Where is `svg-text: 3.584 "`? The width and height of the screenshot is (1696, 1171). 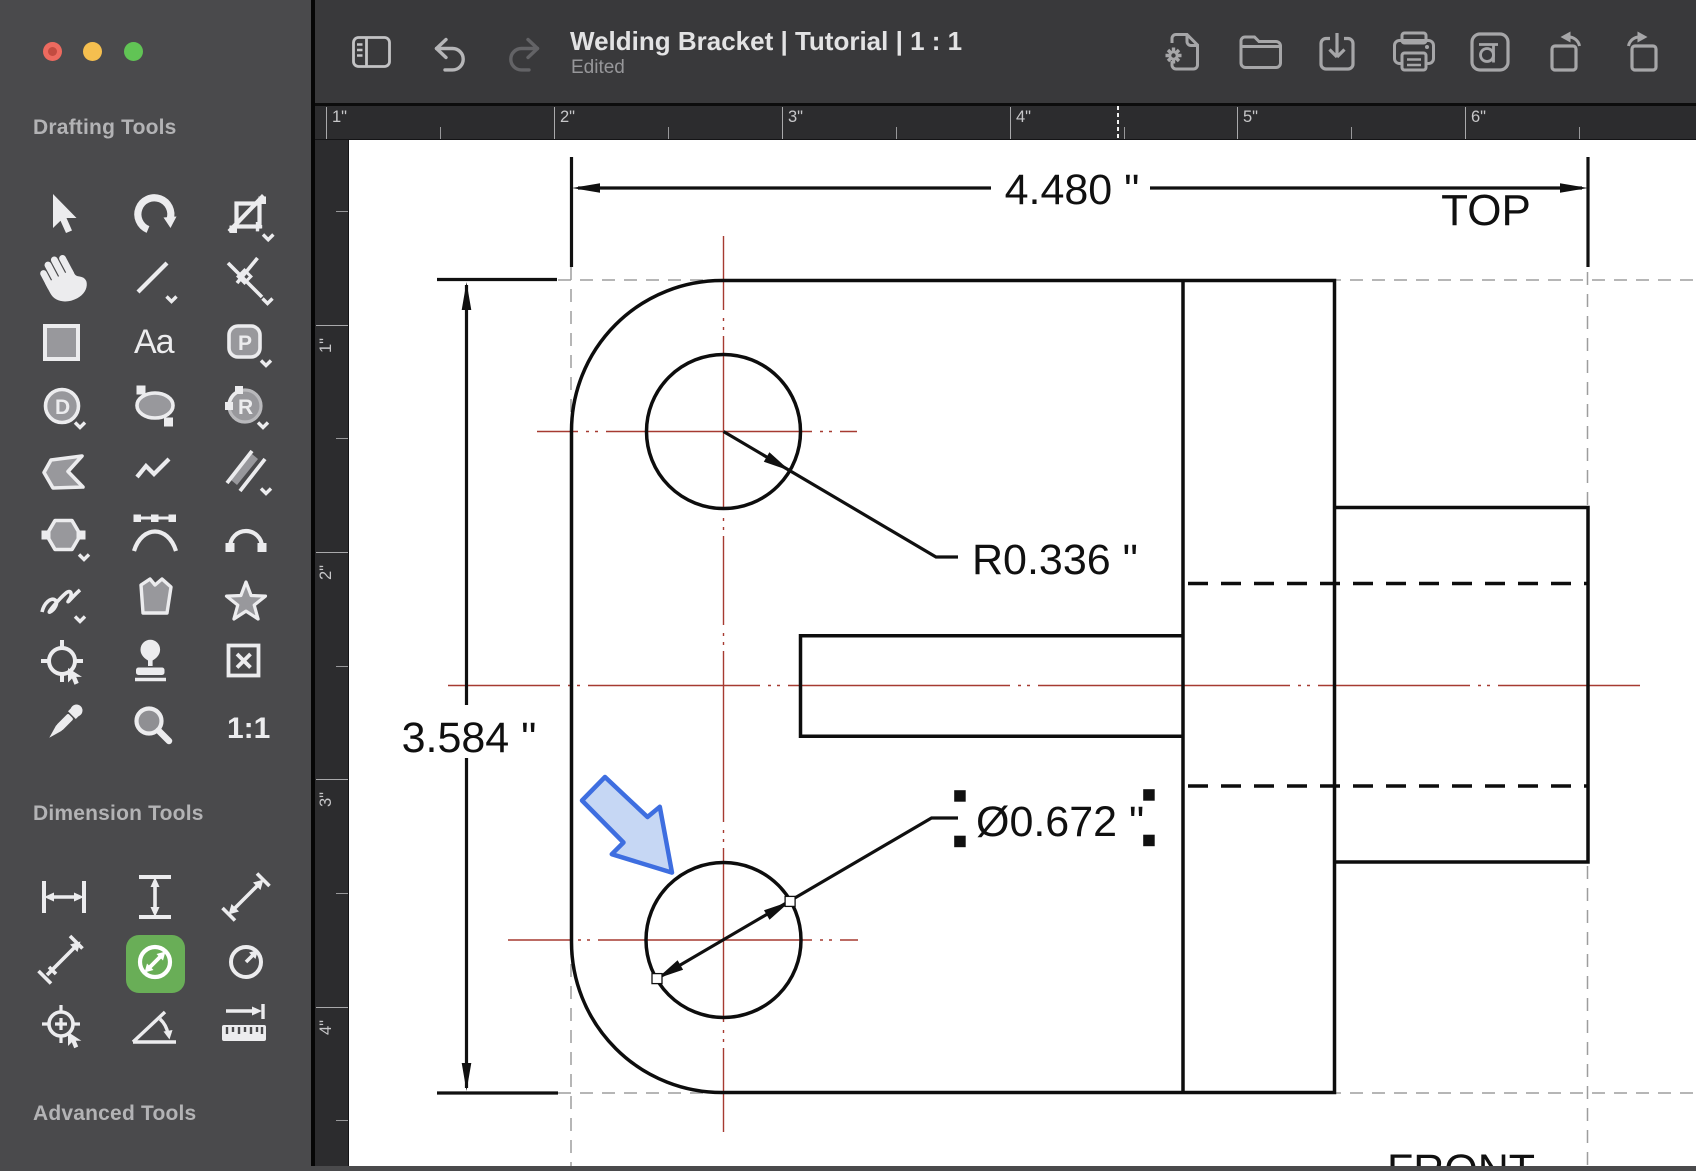 svg-text: 3.584 " is located at coordinates (469, 738).